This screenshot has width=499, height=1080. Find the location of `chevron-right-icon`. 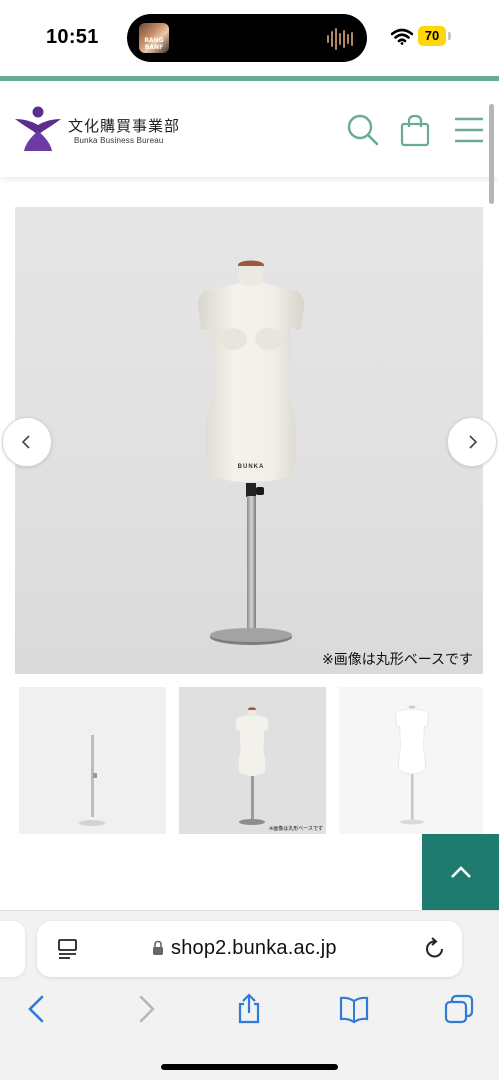

chevron-right-icon is located at coordinates (473, 442).